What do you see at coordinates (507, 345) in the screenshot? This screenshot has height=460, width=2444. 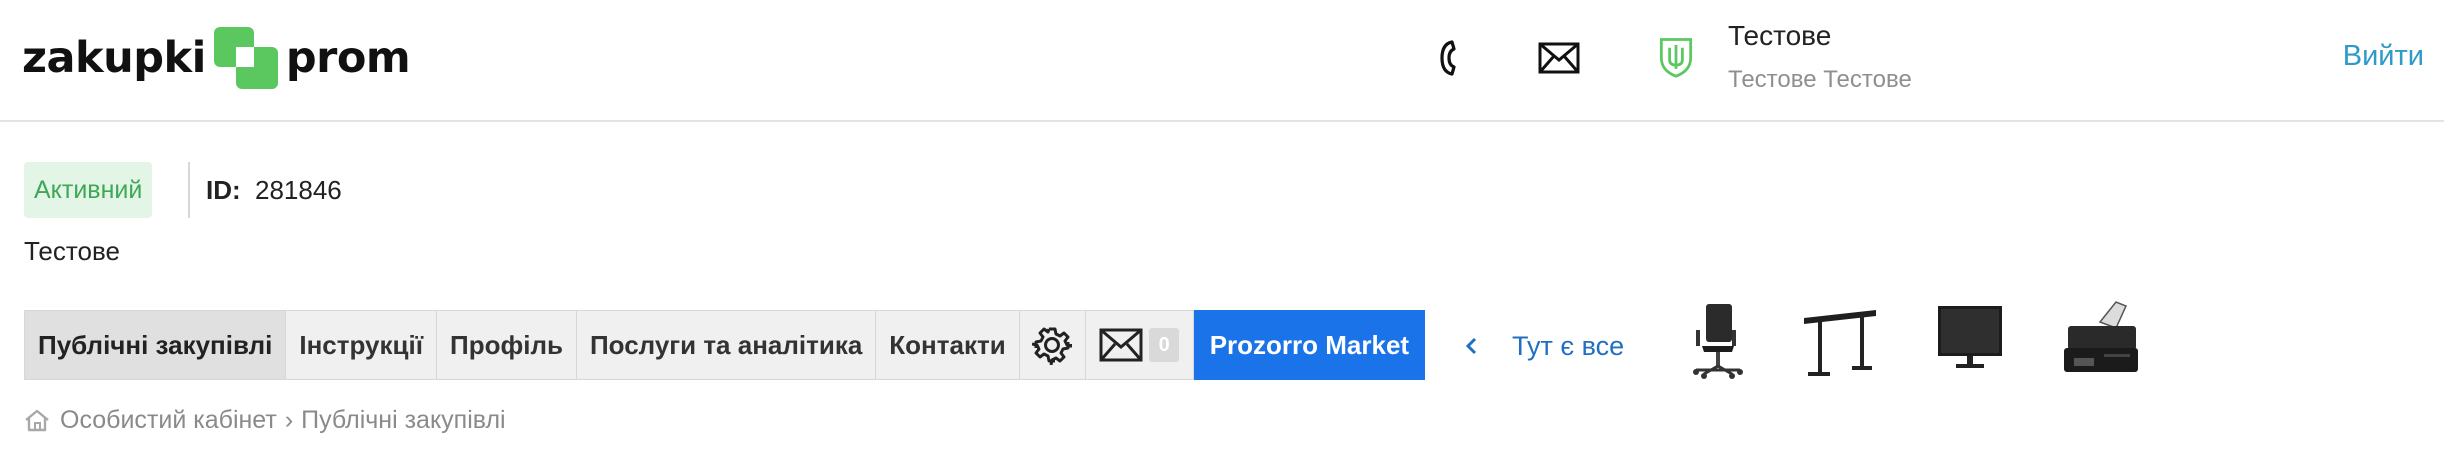 I see `nav-profile: Профіль` at bounding box center [507, 345].